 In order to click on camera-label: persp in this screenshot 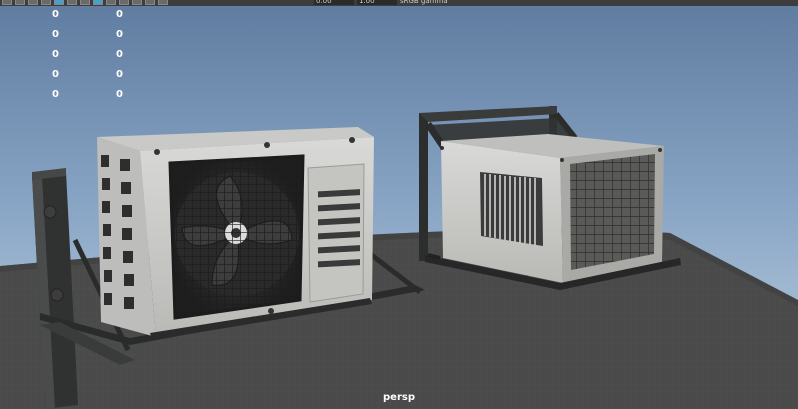, I will do `click(399, 397)`.